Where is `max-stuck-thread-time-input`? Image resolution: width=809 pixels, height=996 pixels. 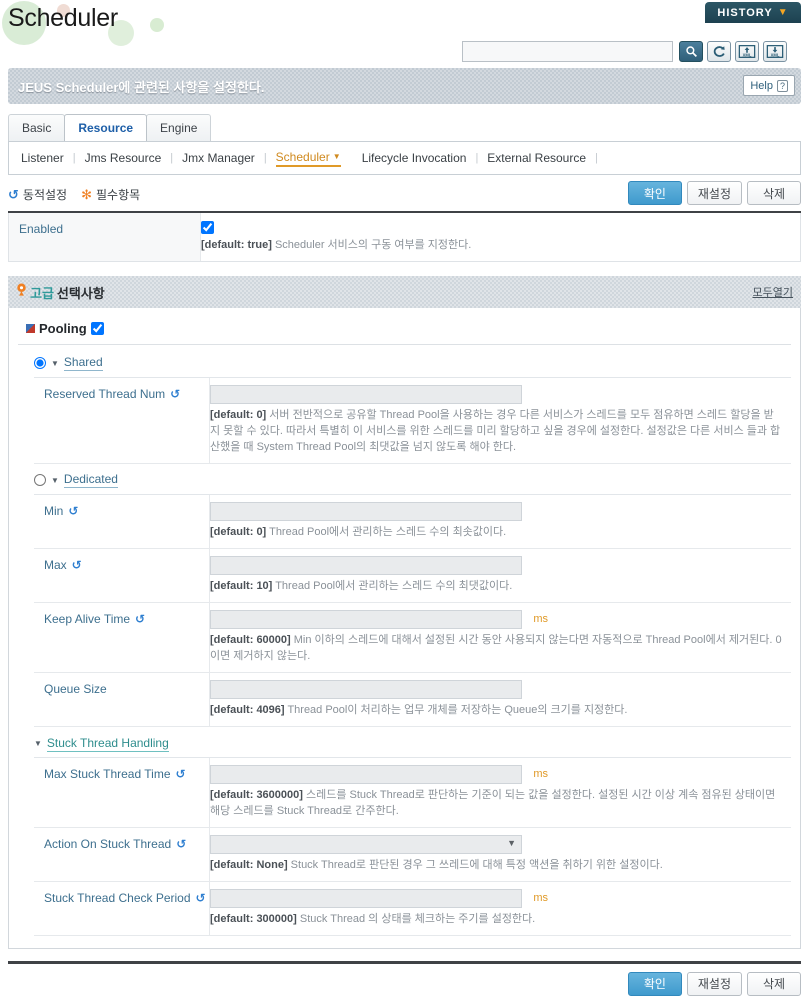
max-stuck-thread-time-input is located at coordinates (366, 774).